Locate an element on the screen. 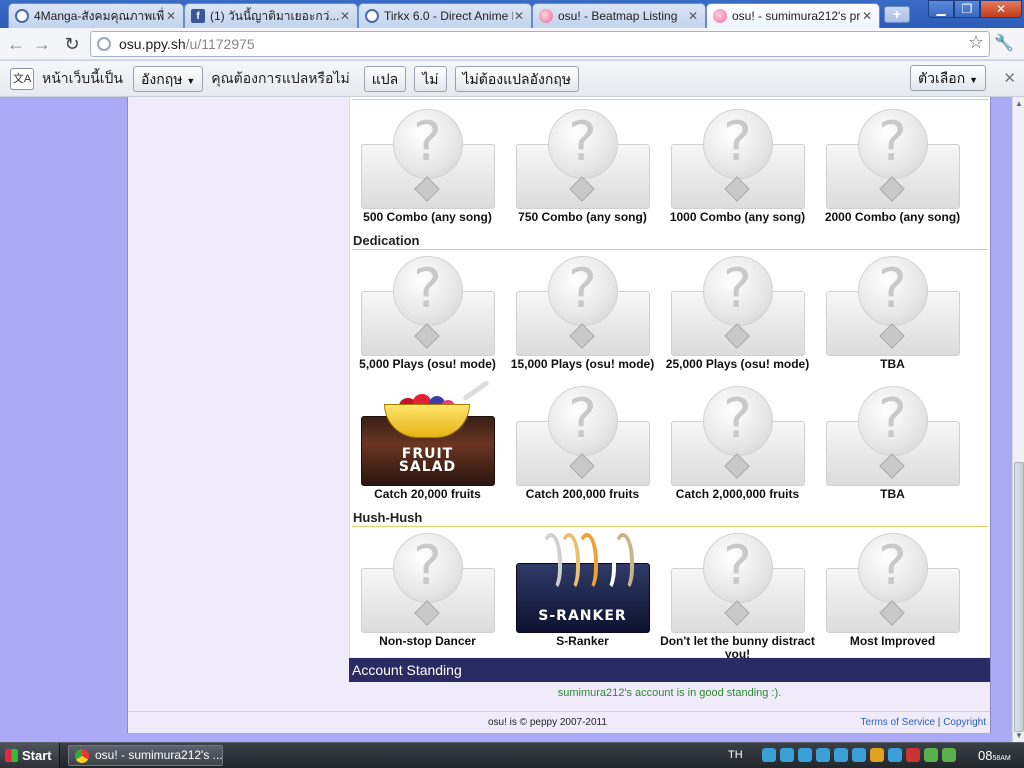  medal-catch-2000000: ? Catch 2,000,000 fruits is located at coordinates (737, 443).